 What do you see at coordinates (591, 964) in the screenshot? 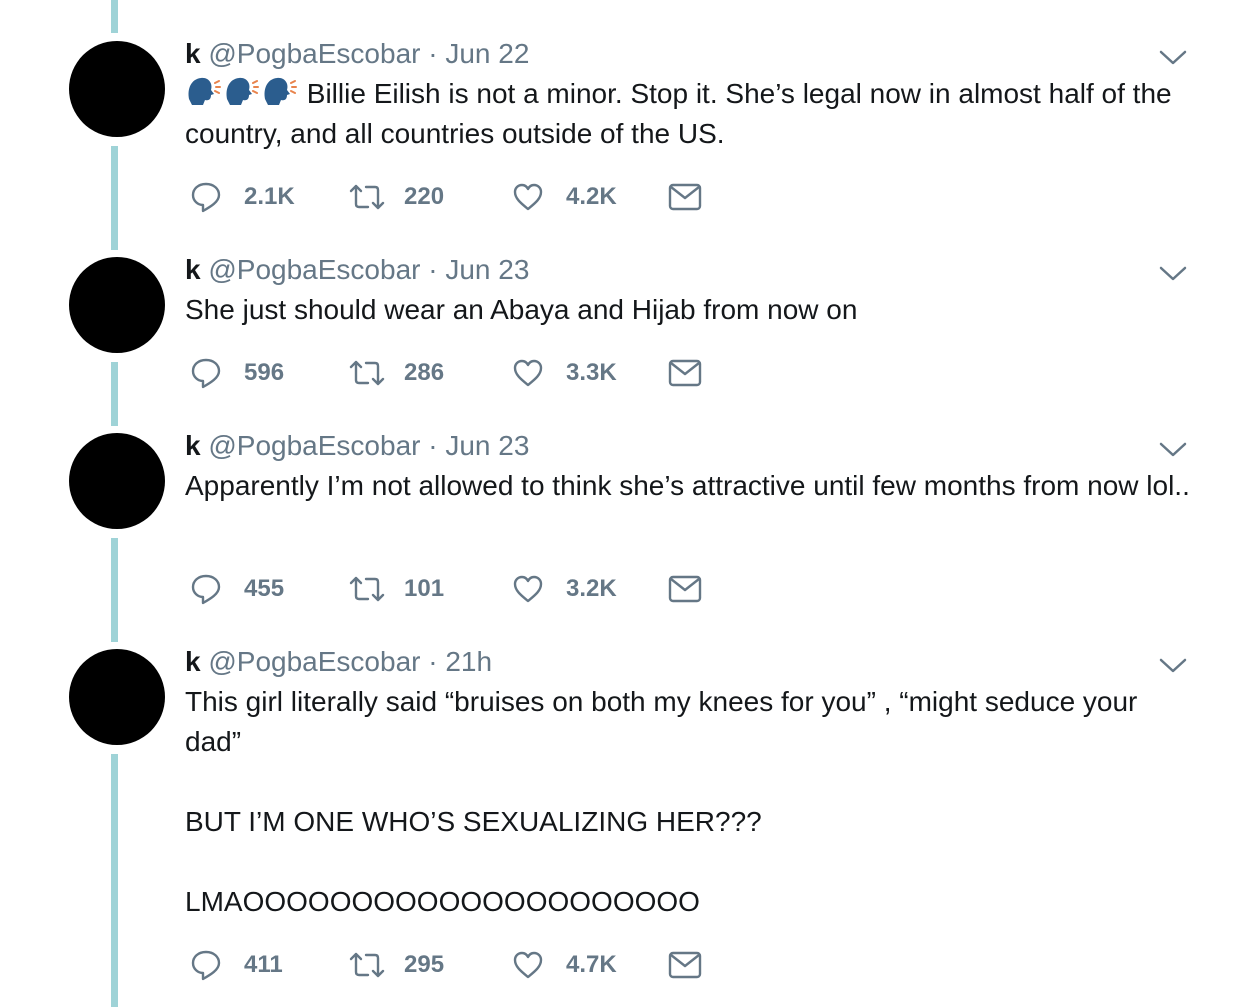
I see `like-count: 4.7K` at bounding box center [591, 964].